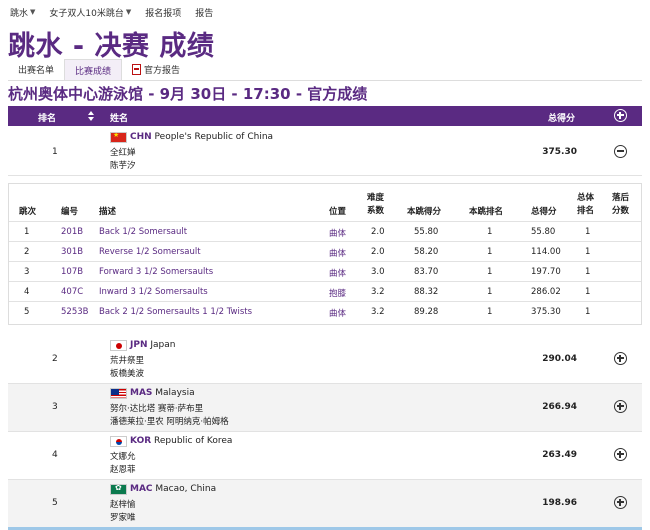 This screenshot has width=650, height=530. What do you see at coordinates (378, 312) in the screenshot?
I see `dive-difficulty: 3.2` at bounding box center [378, 312].